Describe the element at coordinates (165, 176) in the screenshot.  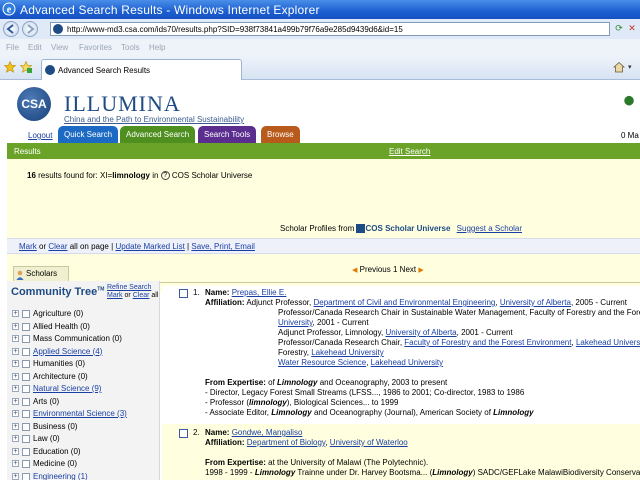
I see `help-icon: ?` at that location.